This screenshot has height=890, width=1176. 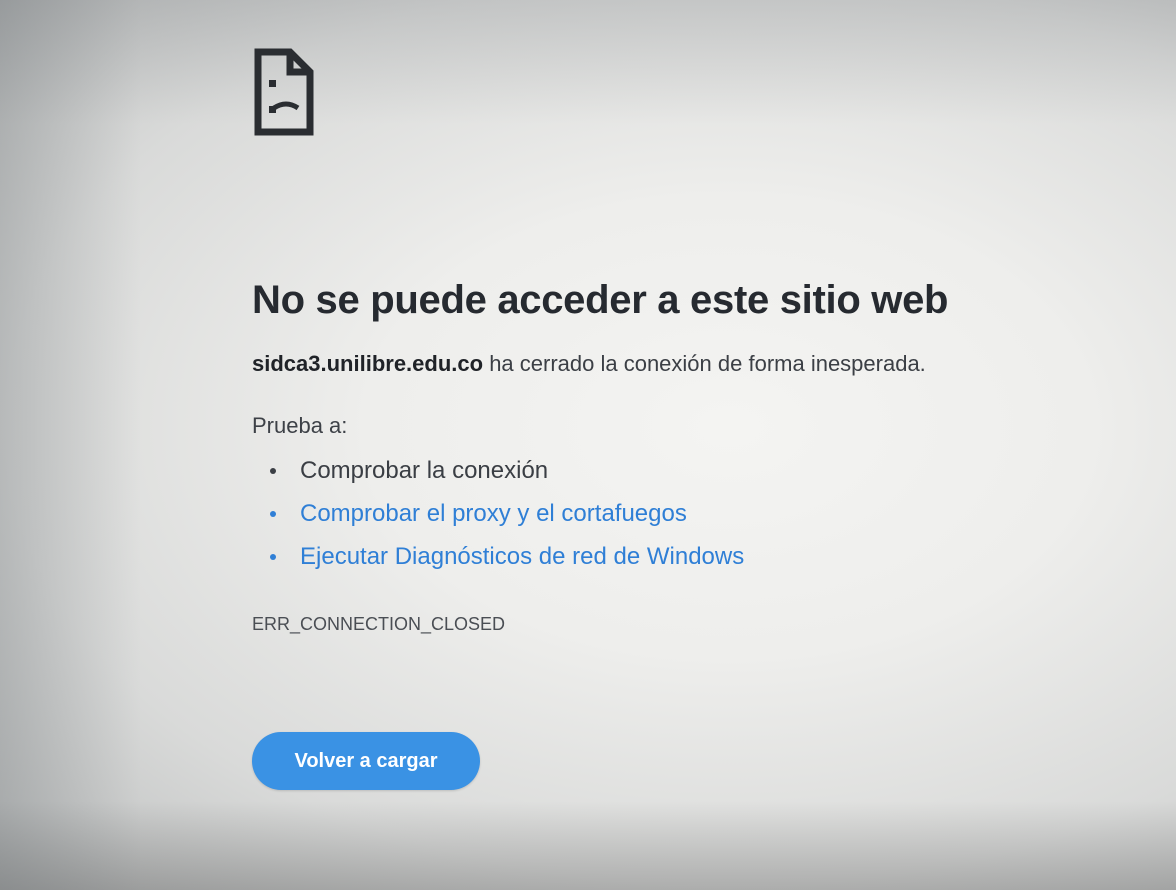 What do you see at coordinates (379, 624) in the screenshot?
I see `error-code: ERR_CONNECTION_CLOSED` at bounding box center [379, 624].